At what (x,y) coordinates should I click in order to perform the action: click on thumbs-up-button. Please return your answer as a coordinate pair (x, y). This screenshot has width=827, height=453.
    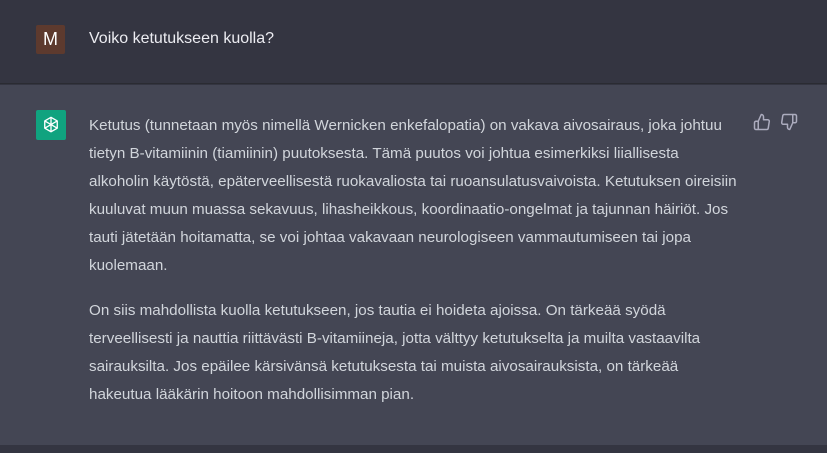
    Looking at the image, I should click on (762, 122).